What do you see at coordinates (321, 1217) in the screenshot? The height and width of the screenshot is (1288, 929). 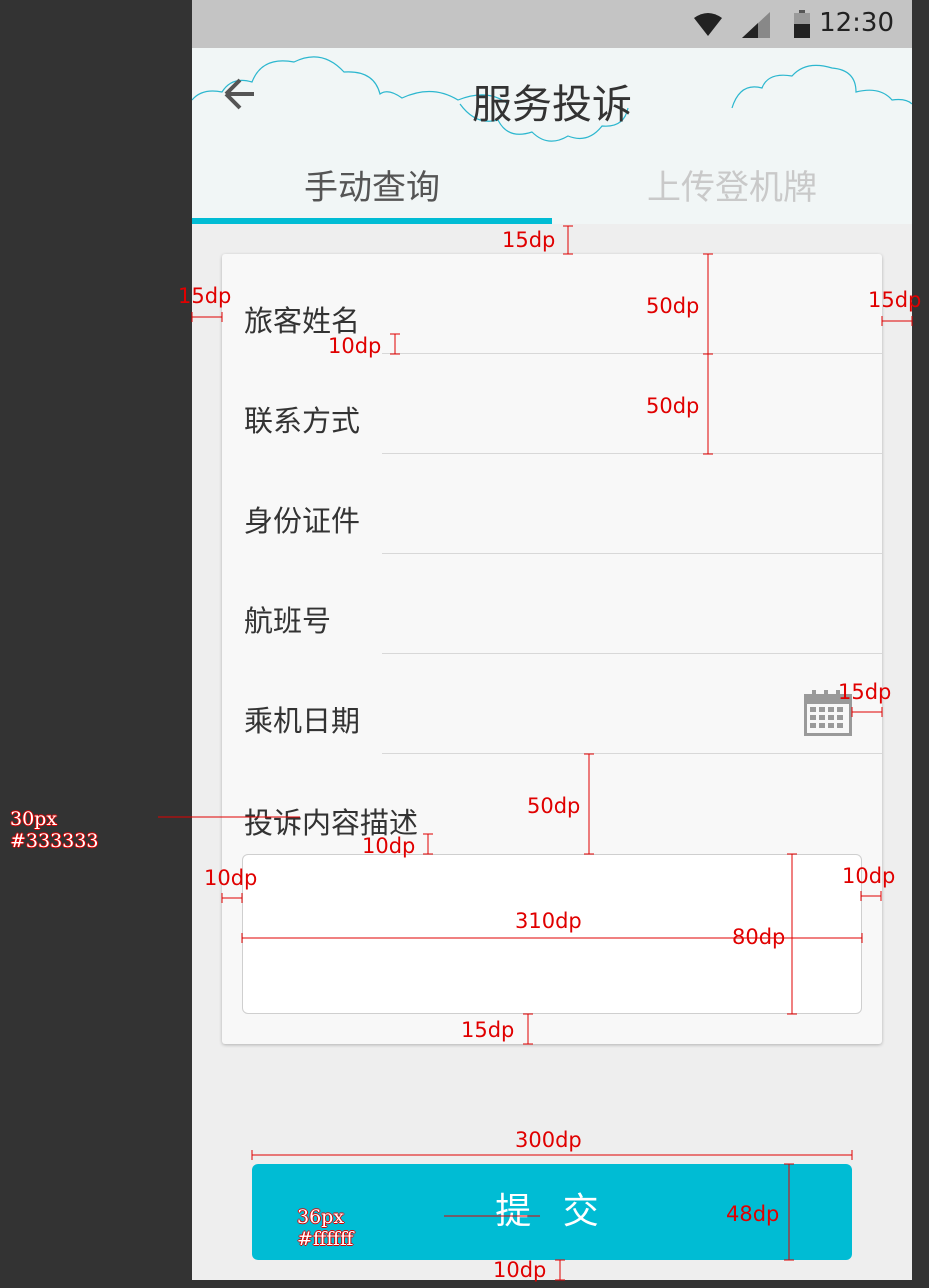 I see `annotation-button-font-size: 36px` at bounding box center [321, 1217].